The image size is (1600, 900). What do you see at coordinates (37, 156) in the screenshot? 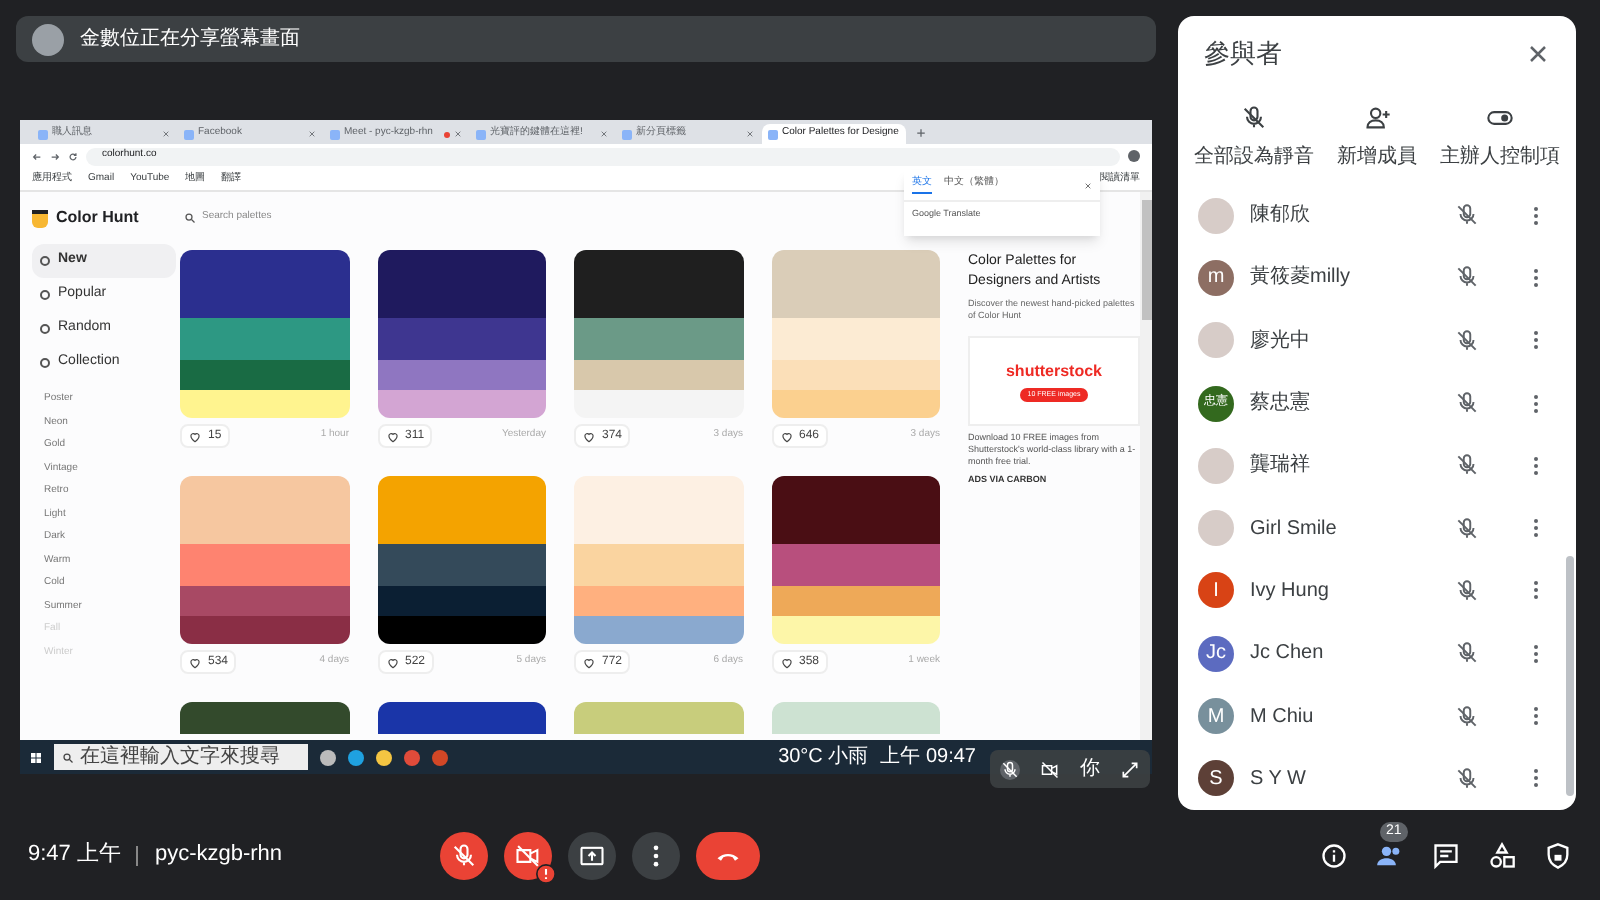
I see `back-icon` at bounding box center [37, 156].